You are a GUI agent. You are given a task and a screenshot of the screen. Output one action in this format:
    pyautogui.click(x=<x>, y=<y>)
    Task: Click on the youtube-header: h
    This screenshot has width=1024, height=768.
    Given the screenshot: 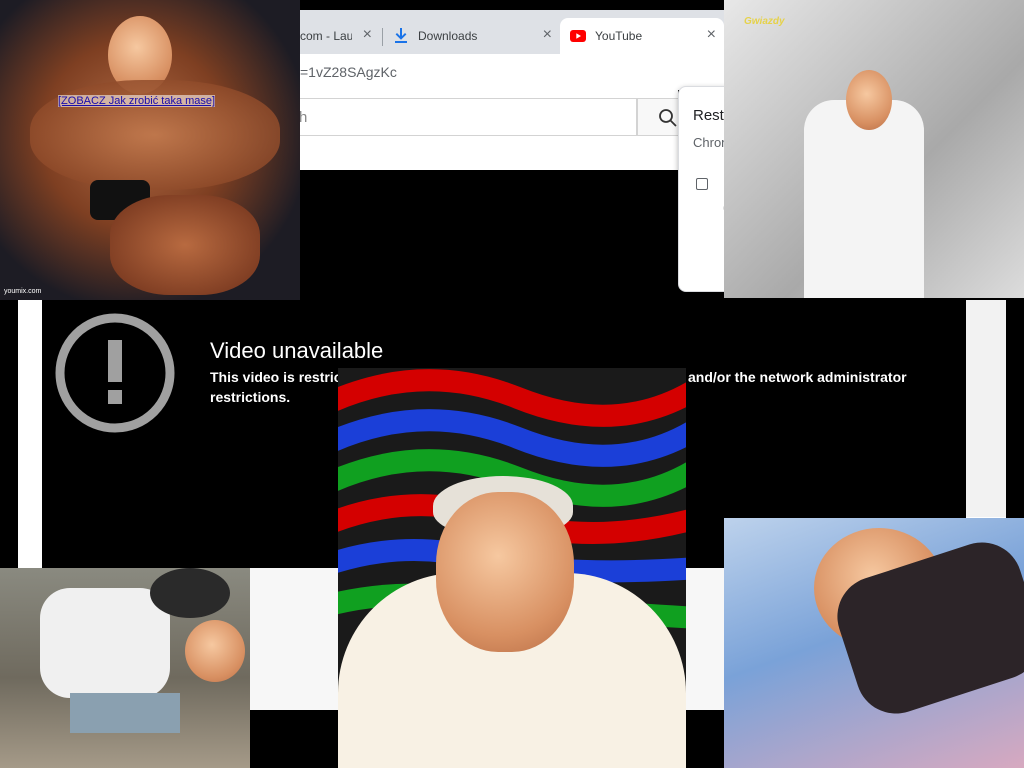 What is the action you would take?
    pyautogui.click(x=500, y=130)
    